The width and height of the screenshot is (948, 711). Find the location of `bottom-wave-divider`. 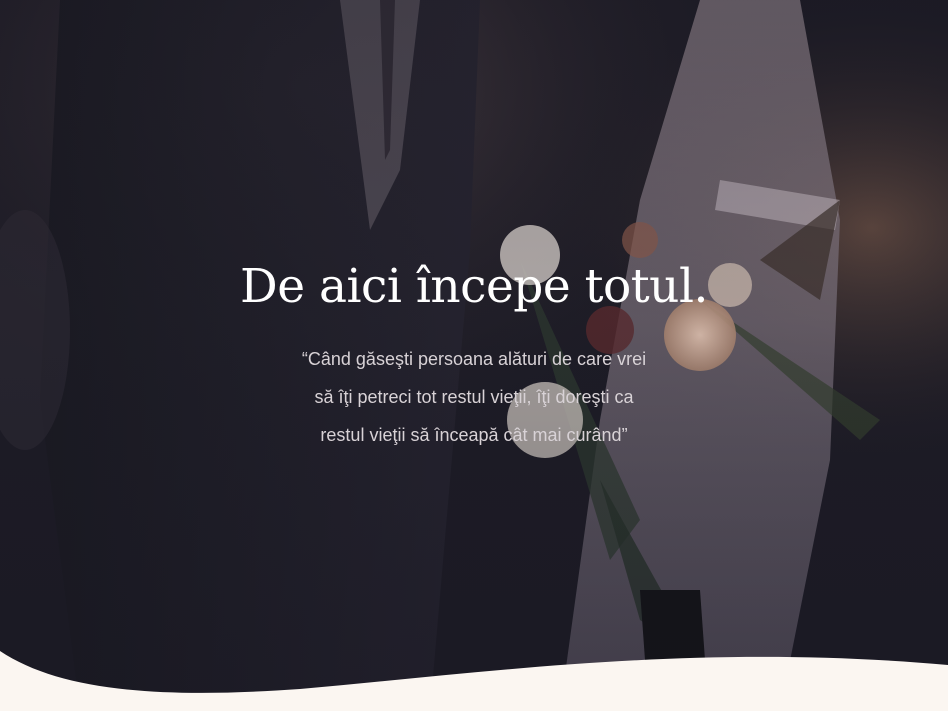

bottom-wave-divider is located at coordinates (474, 681).